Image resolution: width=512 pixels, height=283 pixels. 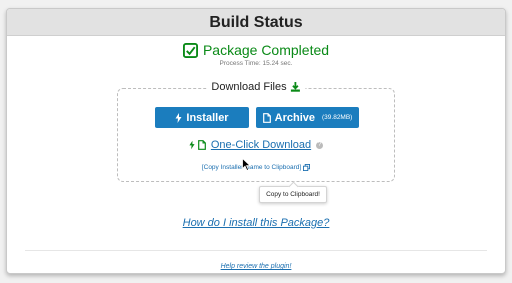 I want to click on copy-installer-name-link: [Copy Installer Name to Clipboard], so click(x=256, y=167).